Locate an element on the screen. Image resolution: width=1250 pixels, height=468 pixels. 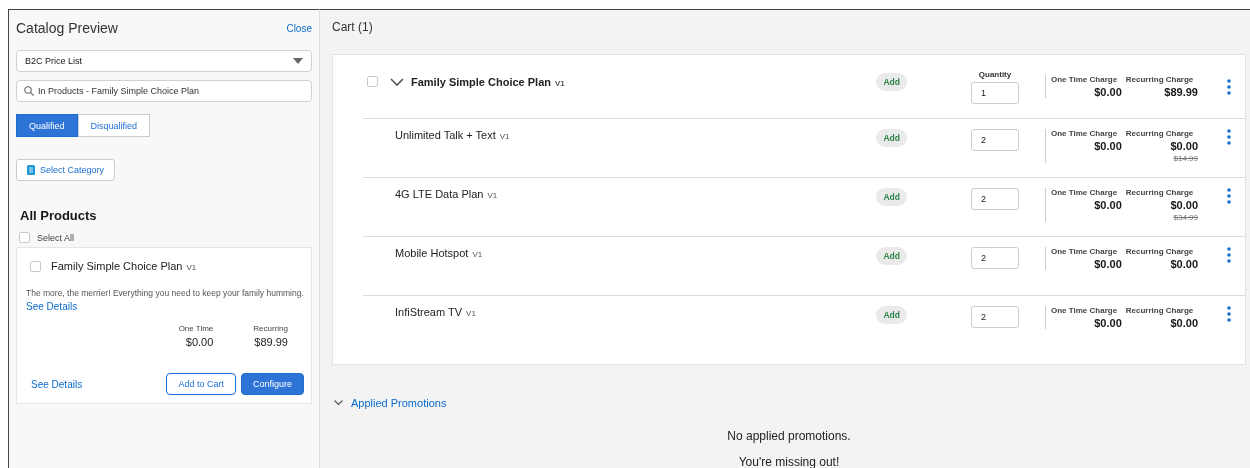
search-field: In Products - Family Simple Choice Plan is located at coordinates (164, 91).